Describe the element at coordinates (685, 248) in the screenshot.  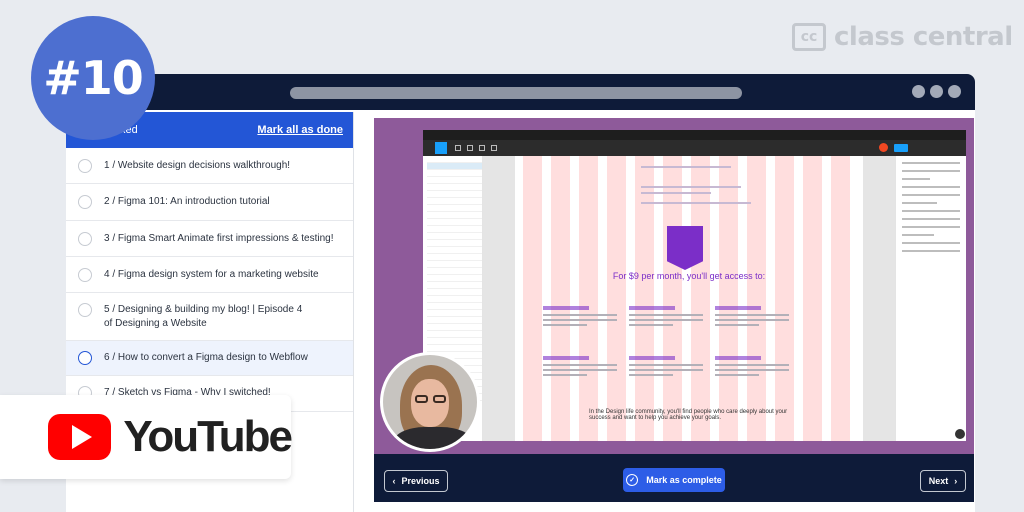
I see `membership-badge-icon` at that location.